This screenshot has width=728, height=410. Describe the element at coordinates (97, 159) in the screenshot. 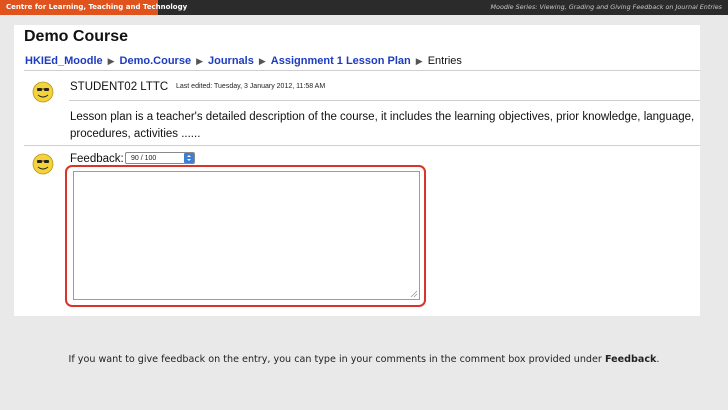

I see `feedback-label: Feedback:` at that location.